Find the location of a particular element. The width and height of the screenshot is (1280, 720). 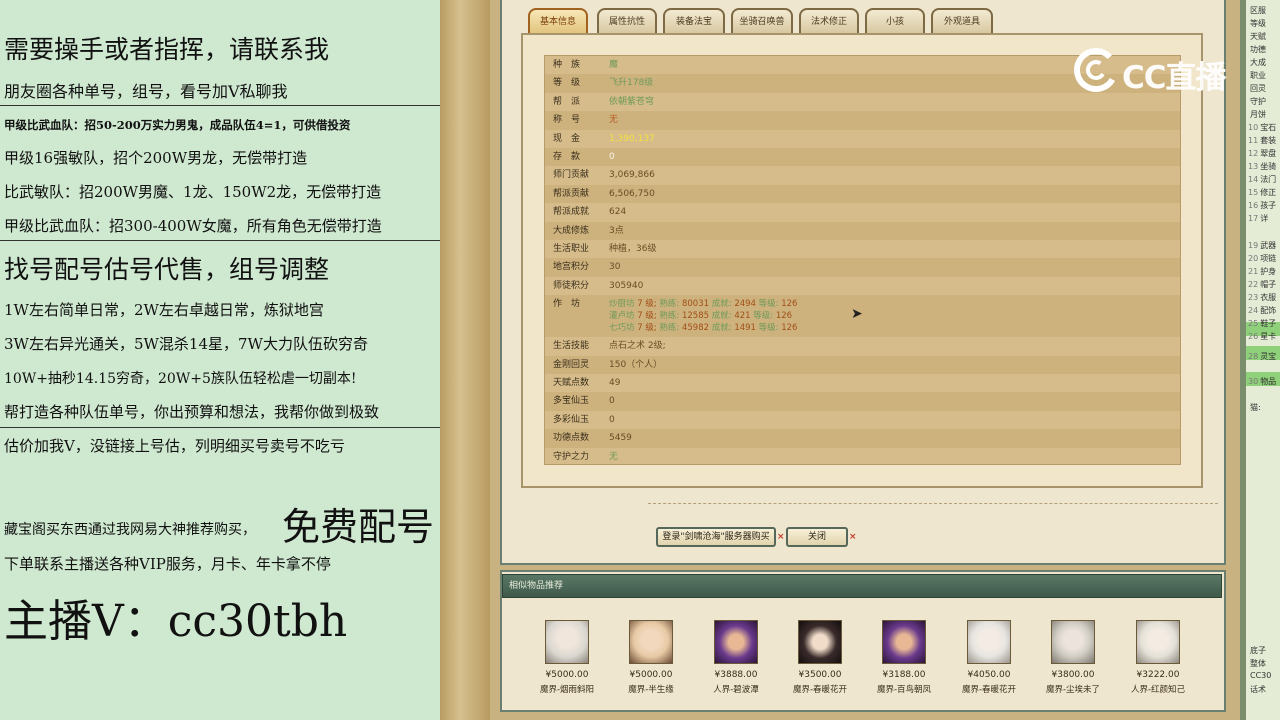

ad-line: 估价加我V，没链接上号估，列明细买号卖号不吃亏 is located at coordinates (174, 446).